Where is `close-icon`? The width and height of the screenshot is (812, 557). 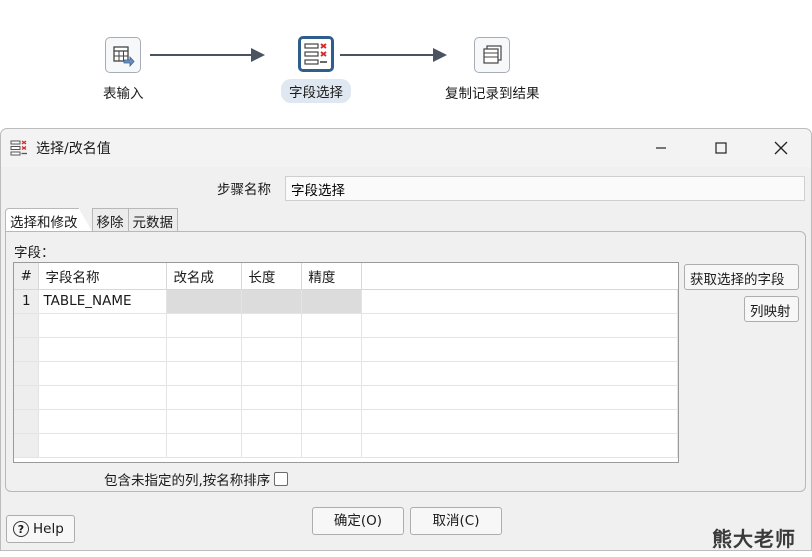
close-icon is located at coordinates (781, 148).